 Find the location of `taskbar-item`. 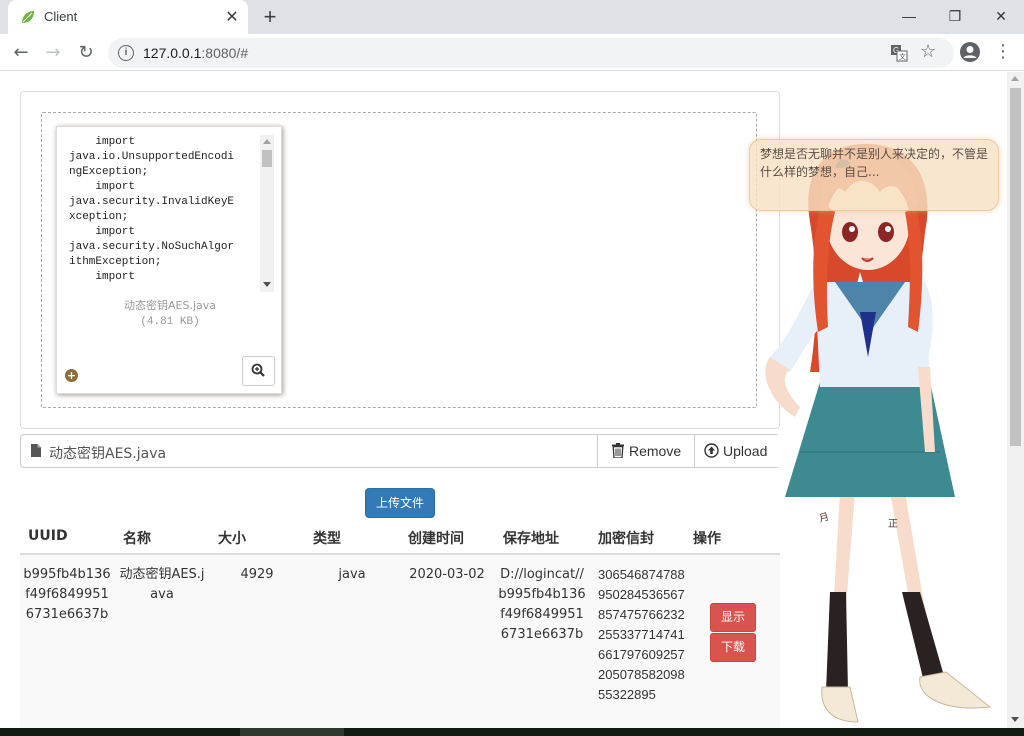

taskbar-item is located at coordinates (292, 732).